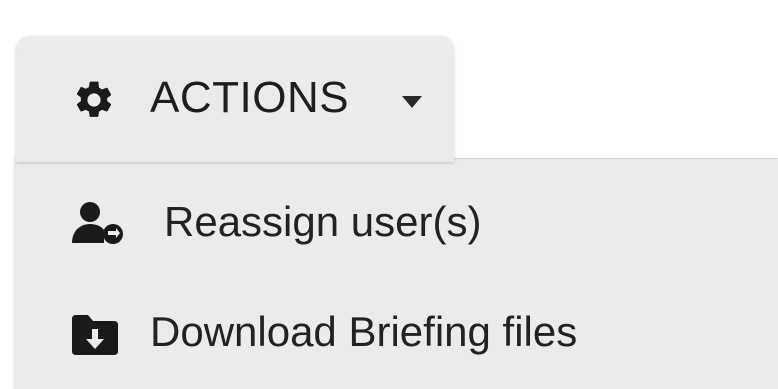  What do you see at coordinates (95, 335) in the screenshot?
I see `folder-download-icon` at bounding box center [95, 335].